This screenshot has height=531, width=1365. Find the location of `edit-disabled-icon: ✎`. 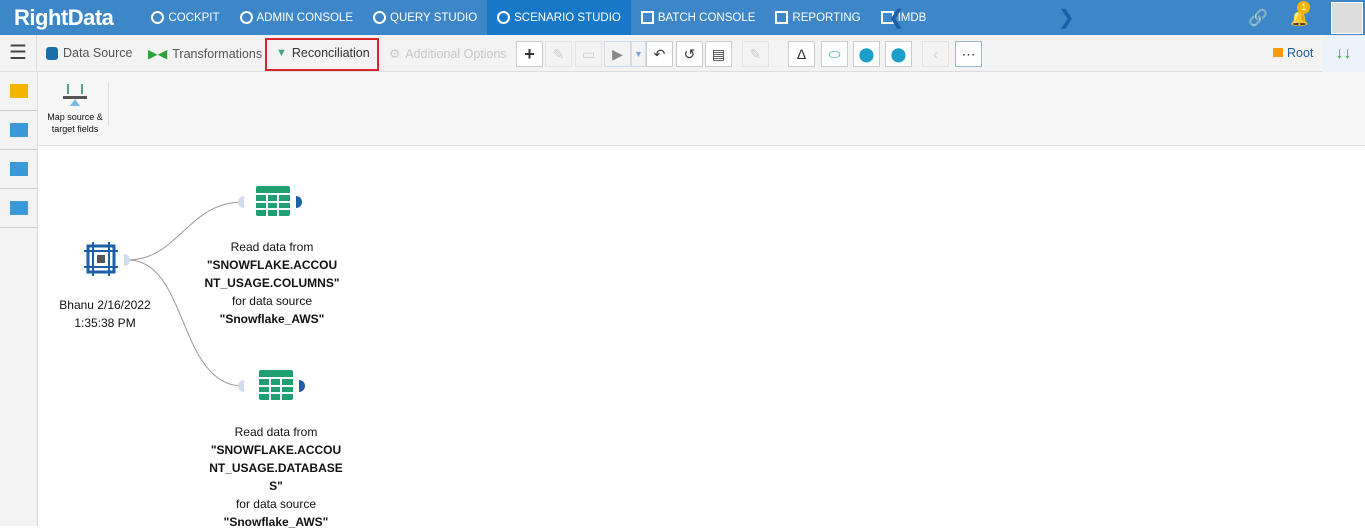

edit-disabled-icon: ✎ is located at coordinates (755, 54).